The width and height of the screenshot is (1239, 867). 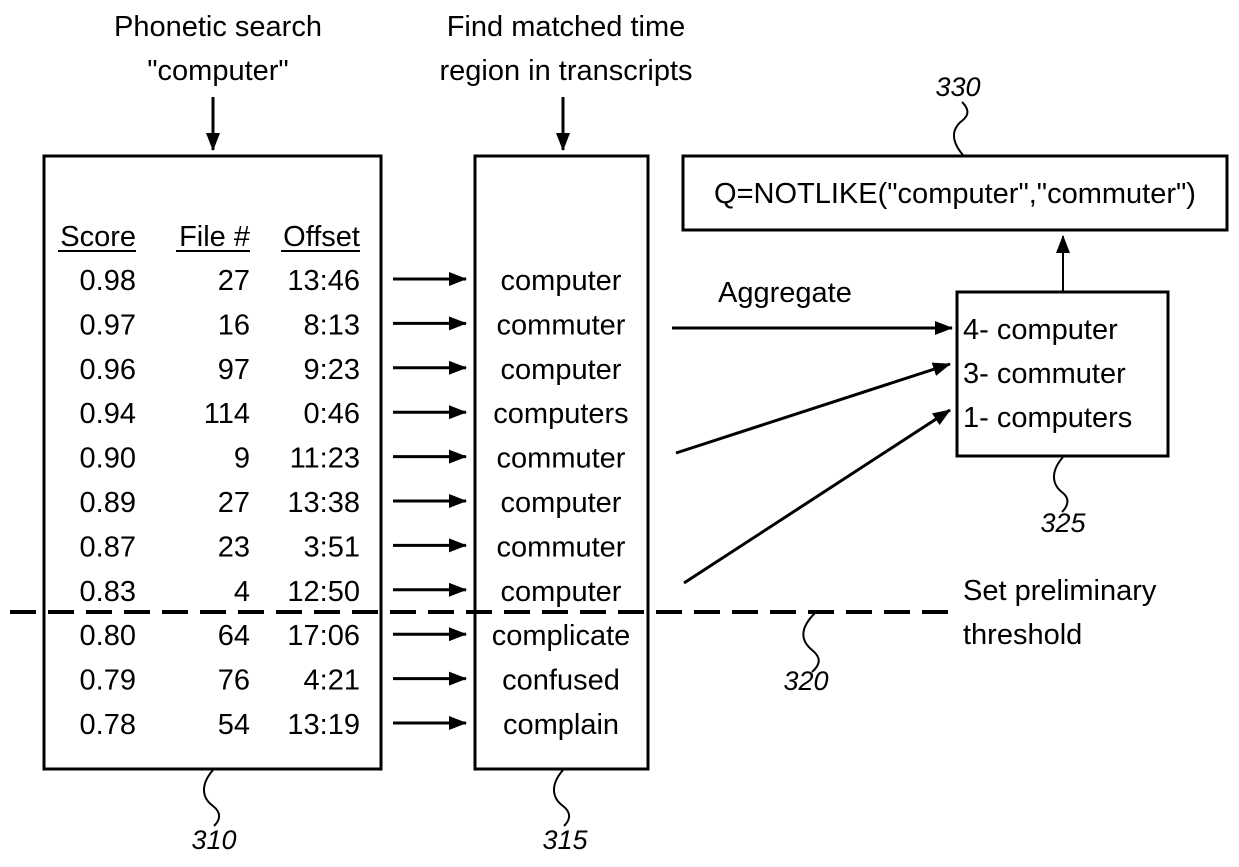 What do you see at coordinates (1047, 418) in the screenshot?
I see `aggregate-item: 1- computers` at bounding box center [1047, 418].